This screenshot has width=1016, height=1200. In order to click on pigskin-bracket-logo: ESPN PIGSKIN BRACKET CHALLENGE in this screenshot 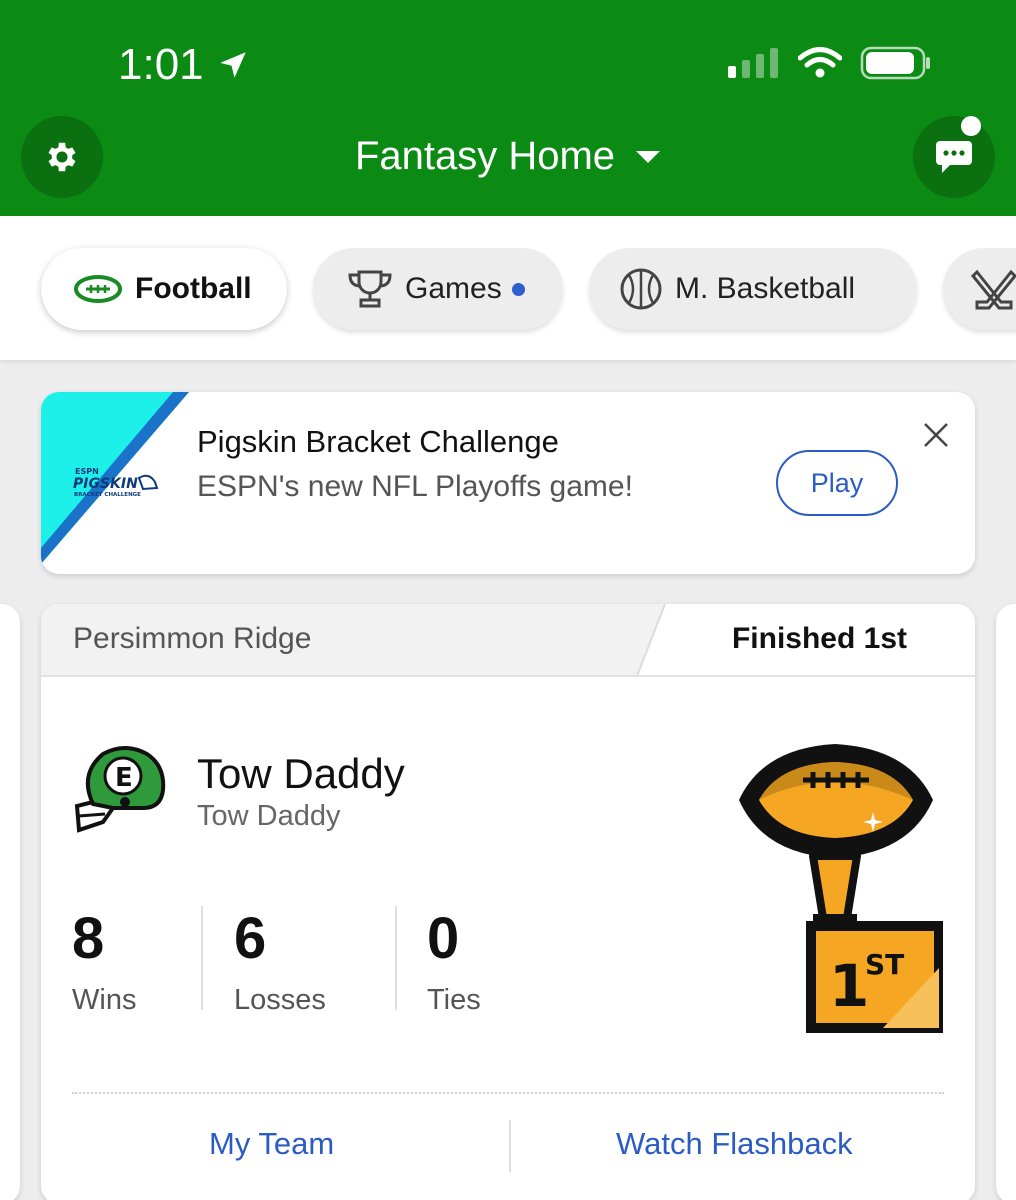, I will do `click(121, 483)`.